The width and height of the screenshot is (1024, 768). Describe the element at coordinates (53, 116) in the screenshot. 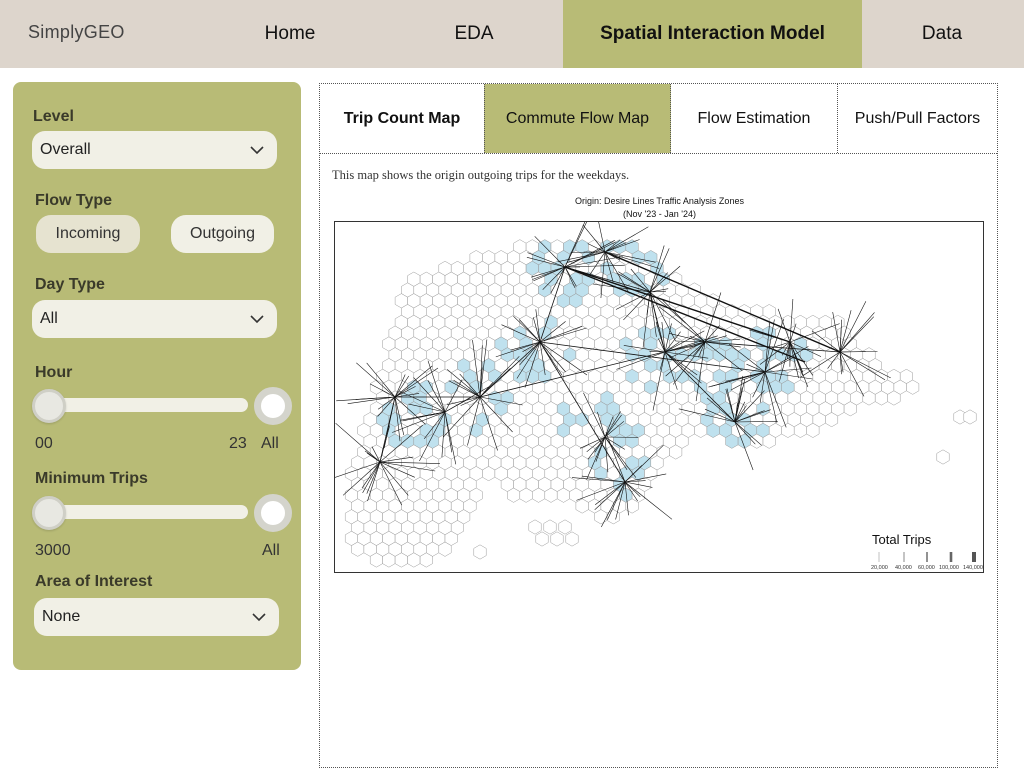

I see `level-label: Level` at that location.